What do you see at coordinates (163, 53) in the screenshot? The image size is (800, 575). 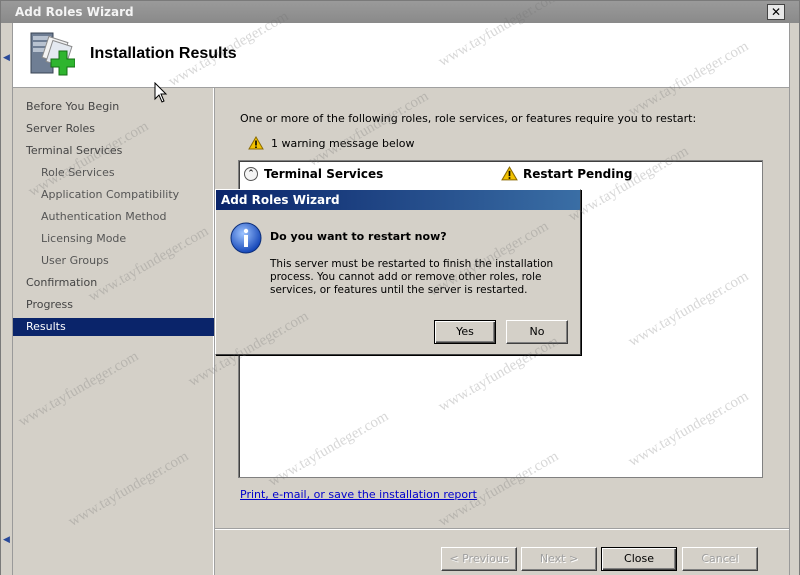 I see `page-title: Installation Results` at bounding box center [163, 53].